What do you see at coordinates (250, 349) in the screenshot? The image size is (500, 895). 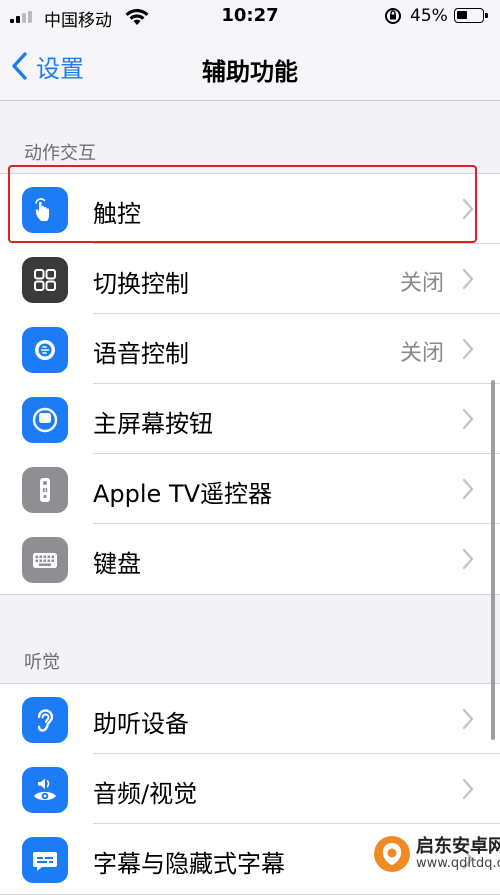 I see `row-voice-control: 语音控制 关闭` at bounding box center [250, 349].